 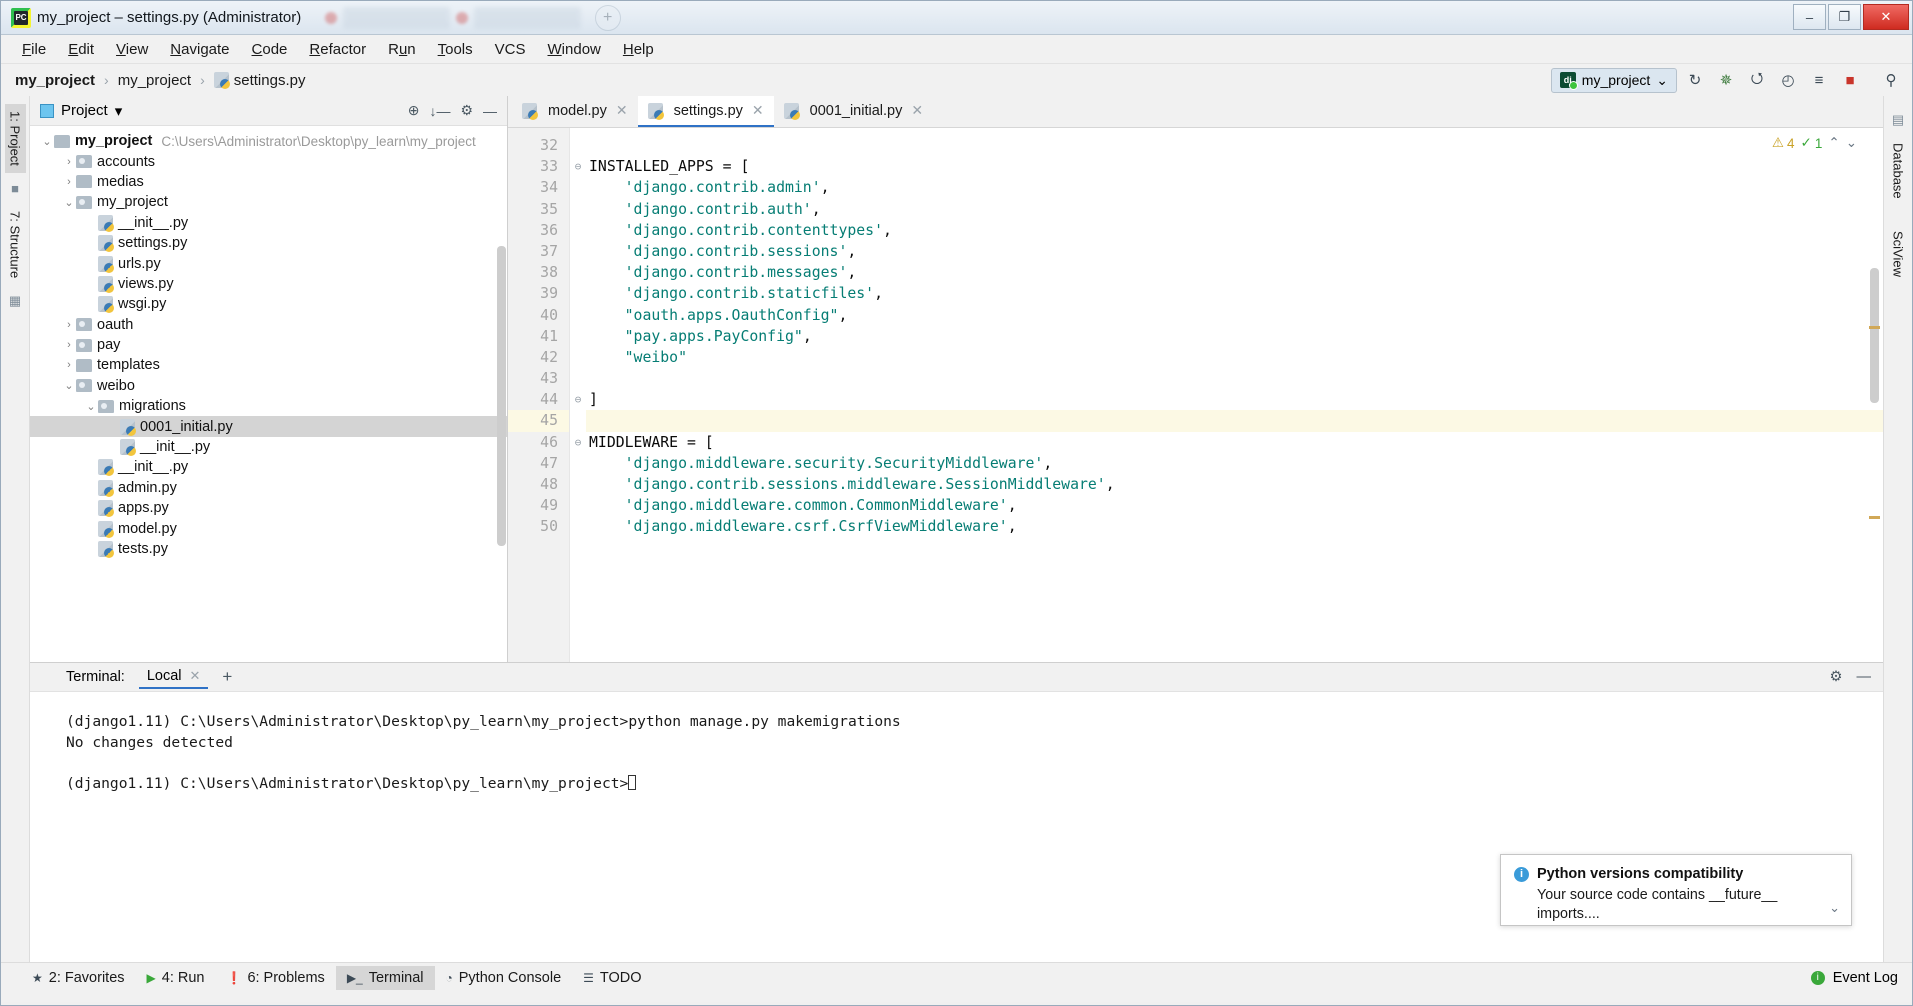 What do you see at coordinates (268, 365) in the screenshot?
I see `tree-node: › templates` at bounding box center [268, 365].